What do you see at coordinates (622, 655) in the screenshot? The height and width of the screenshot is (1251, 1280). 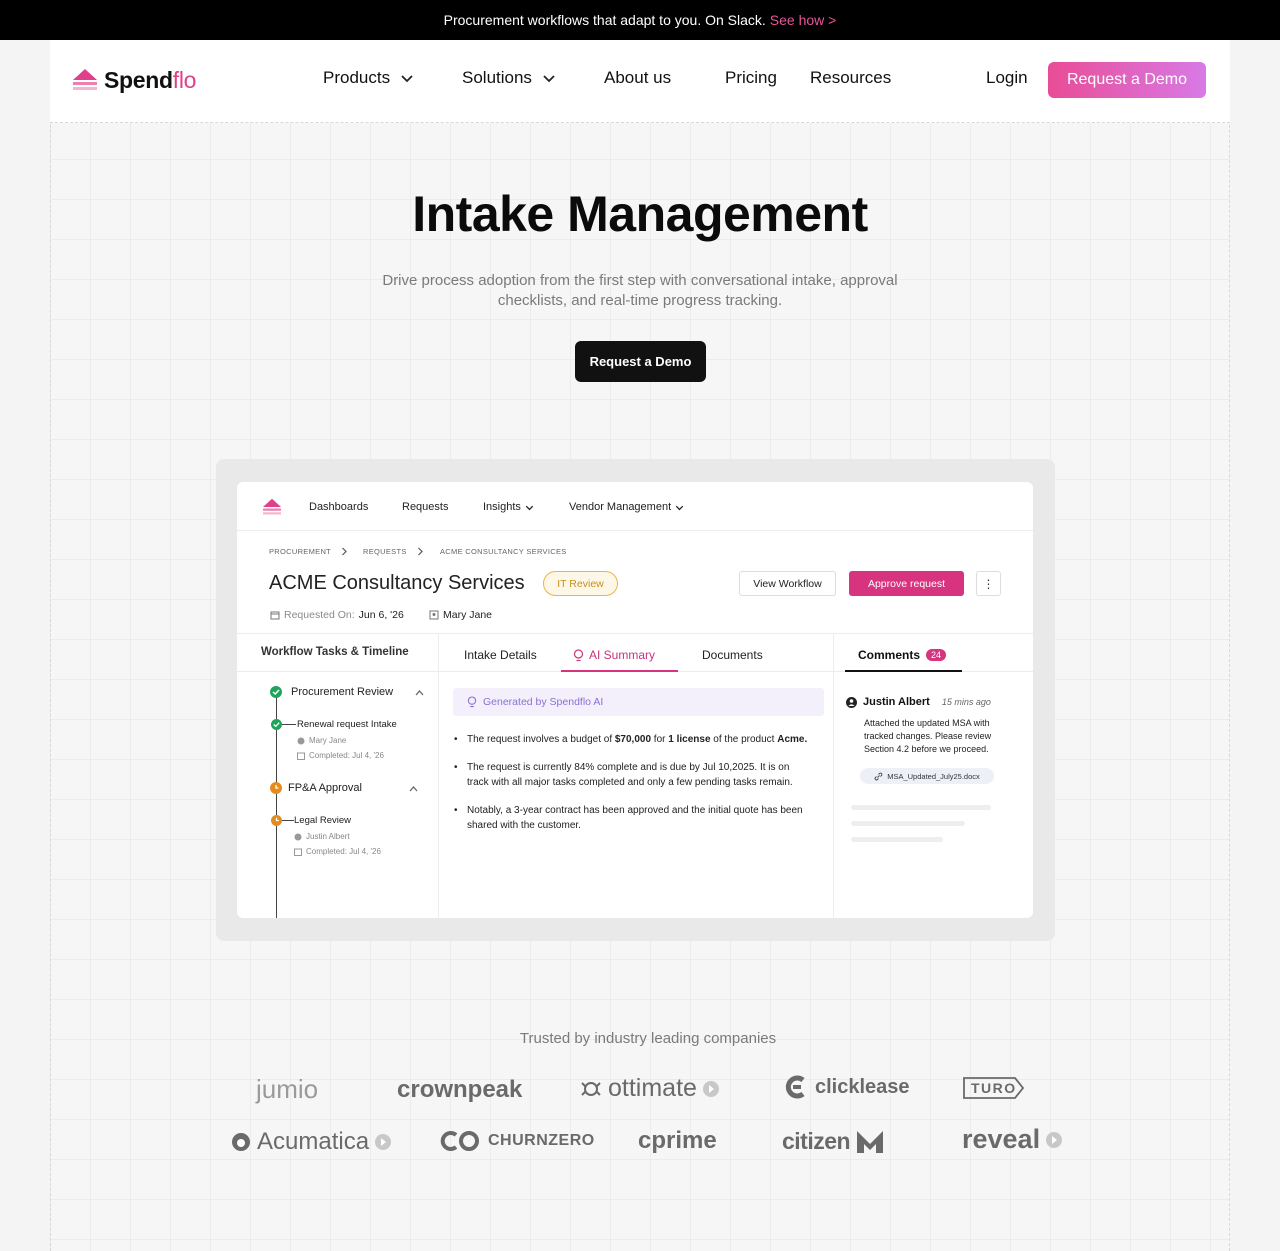 I see `tab-ai-summary-label: AI Summary` at bounding box center [622, 655].